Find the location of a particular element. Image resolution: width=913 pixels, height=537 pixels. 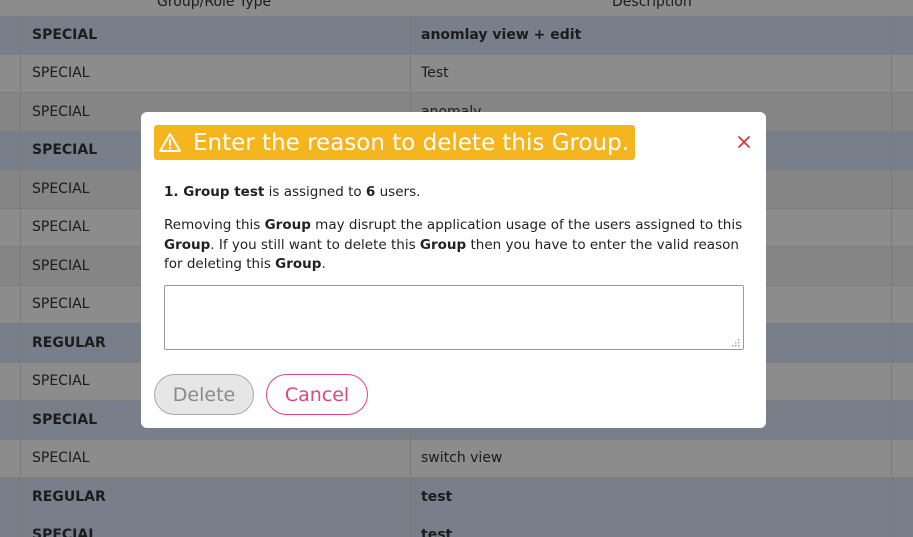

assignment-text: is assigned to is located at coordinates (315, 192).